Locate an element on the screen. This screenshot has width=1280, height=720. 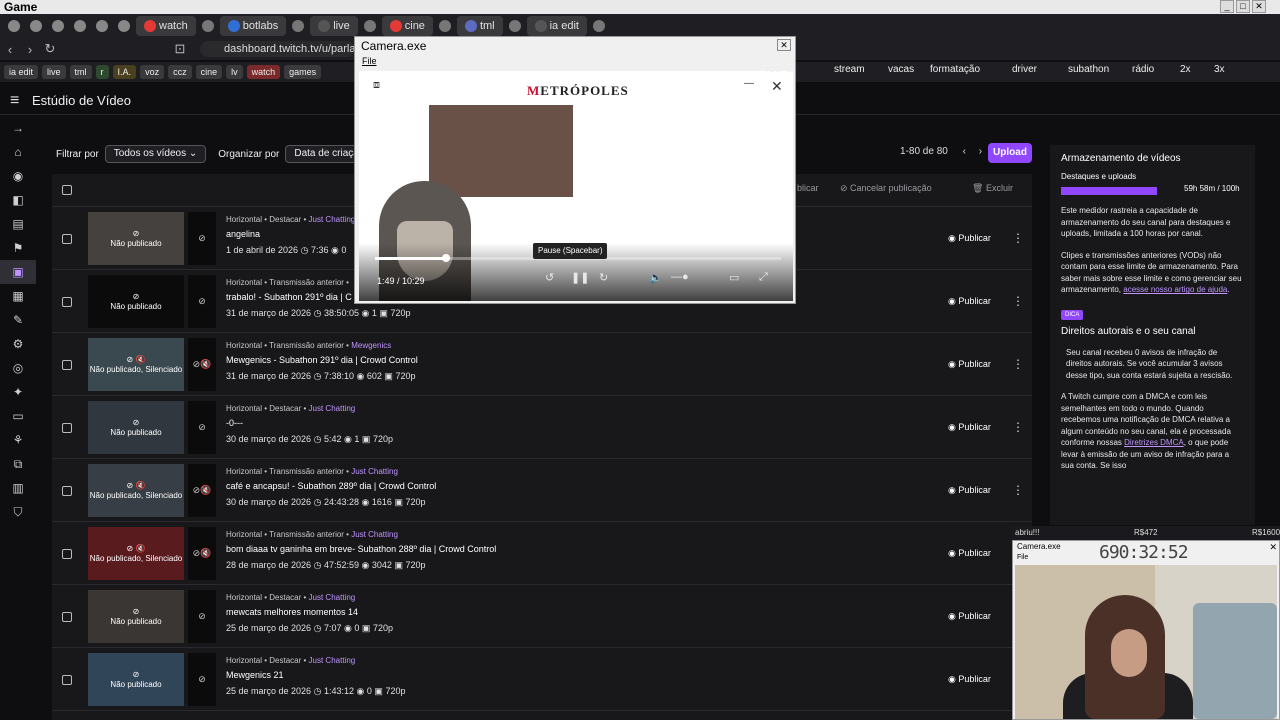
webcam-menu: File is located at coordinates (1022, 557).